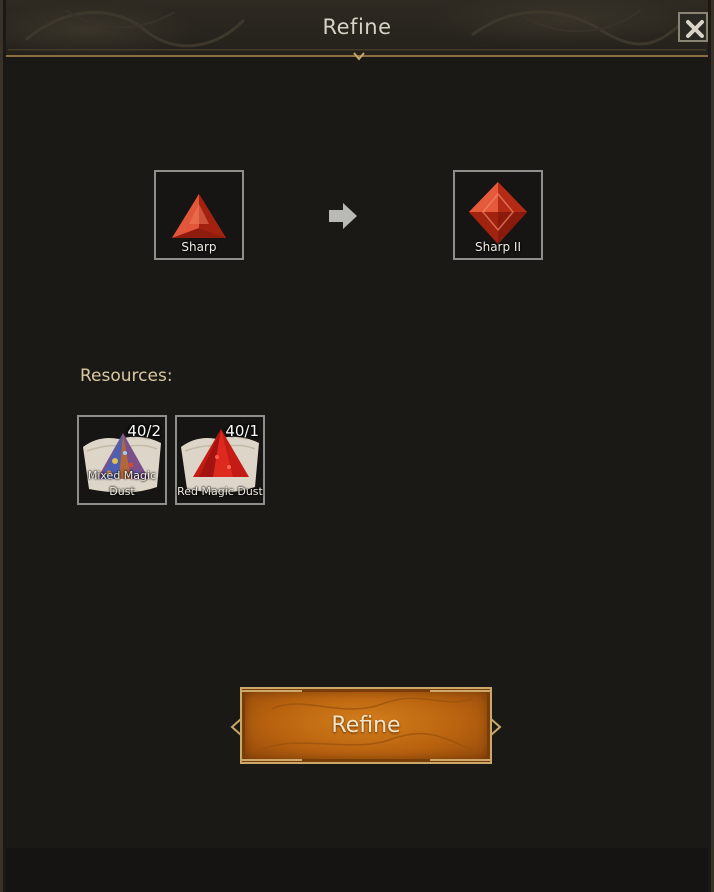  I want to click on target-item-slot: Sharp II, so click(498, 215).